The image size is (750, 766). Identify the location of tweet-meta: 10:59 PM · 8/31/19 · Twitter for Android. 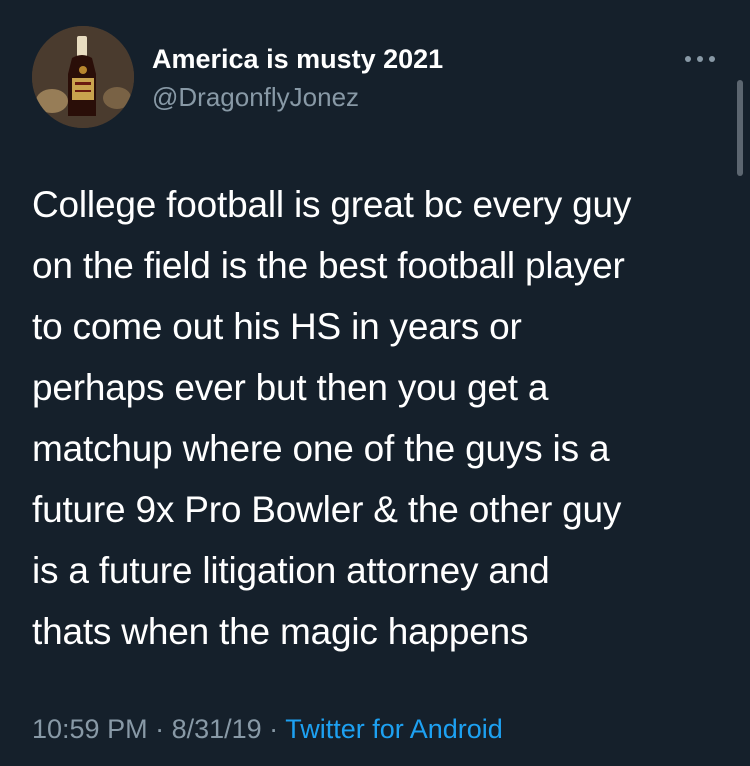
(267, 729).